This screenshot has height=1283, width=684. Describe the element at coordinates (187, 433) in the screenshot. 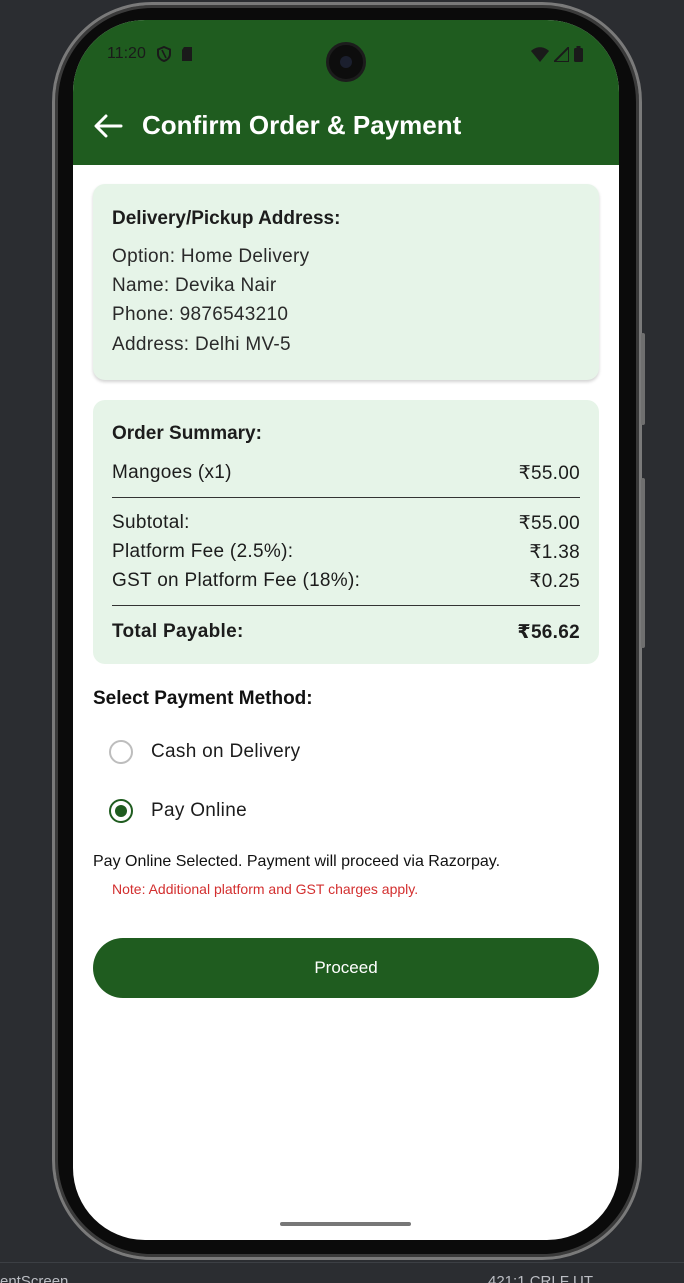

I see `order-summary-heading: Order Summary:` at that location.